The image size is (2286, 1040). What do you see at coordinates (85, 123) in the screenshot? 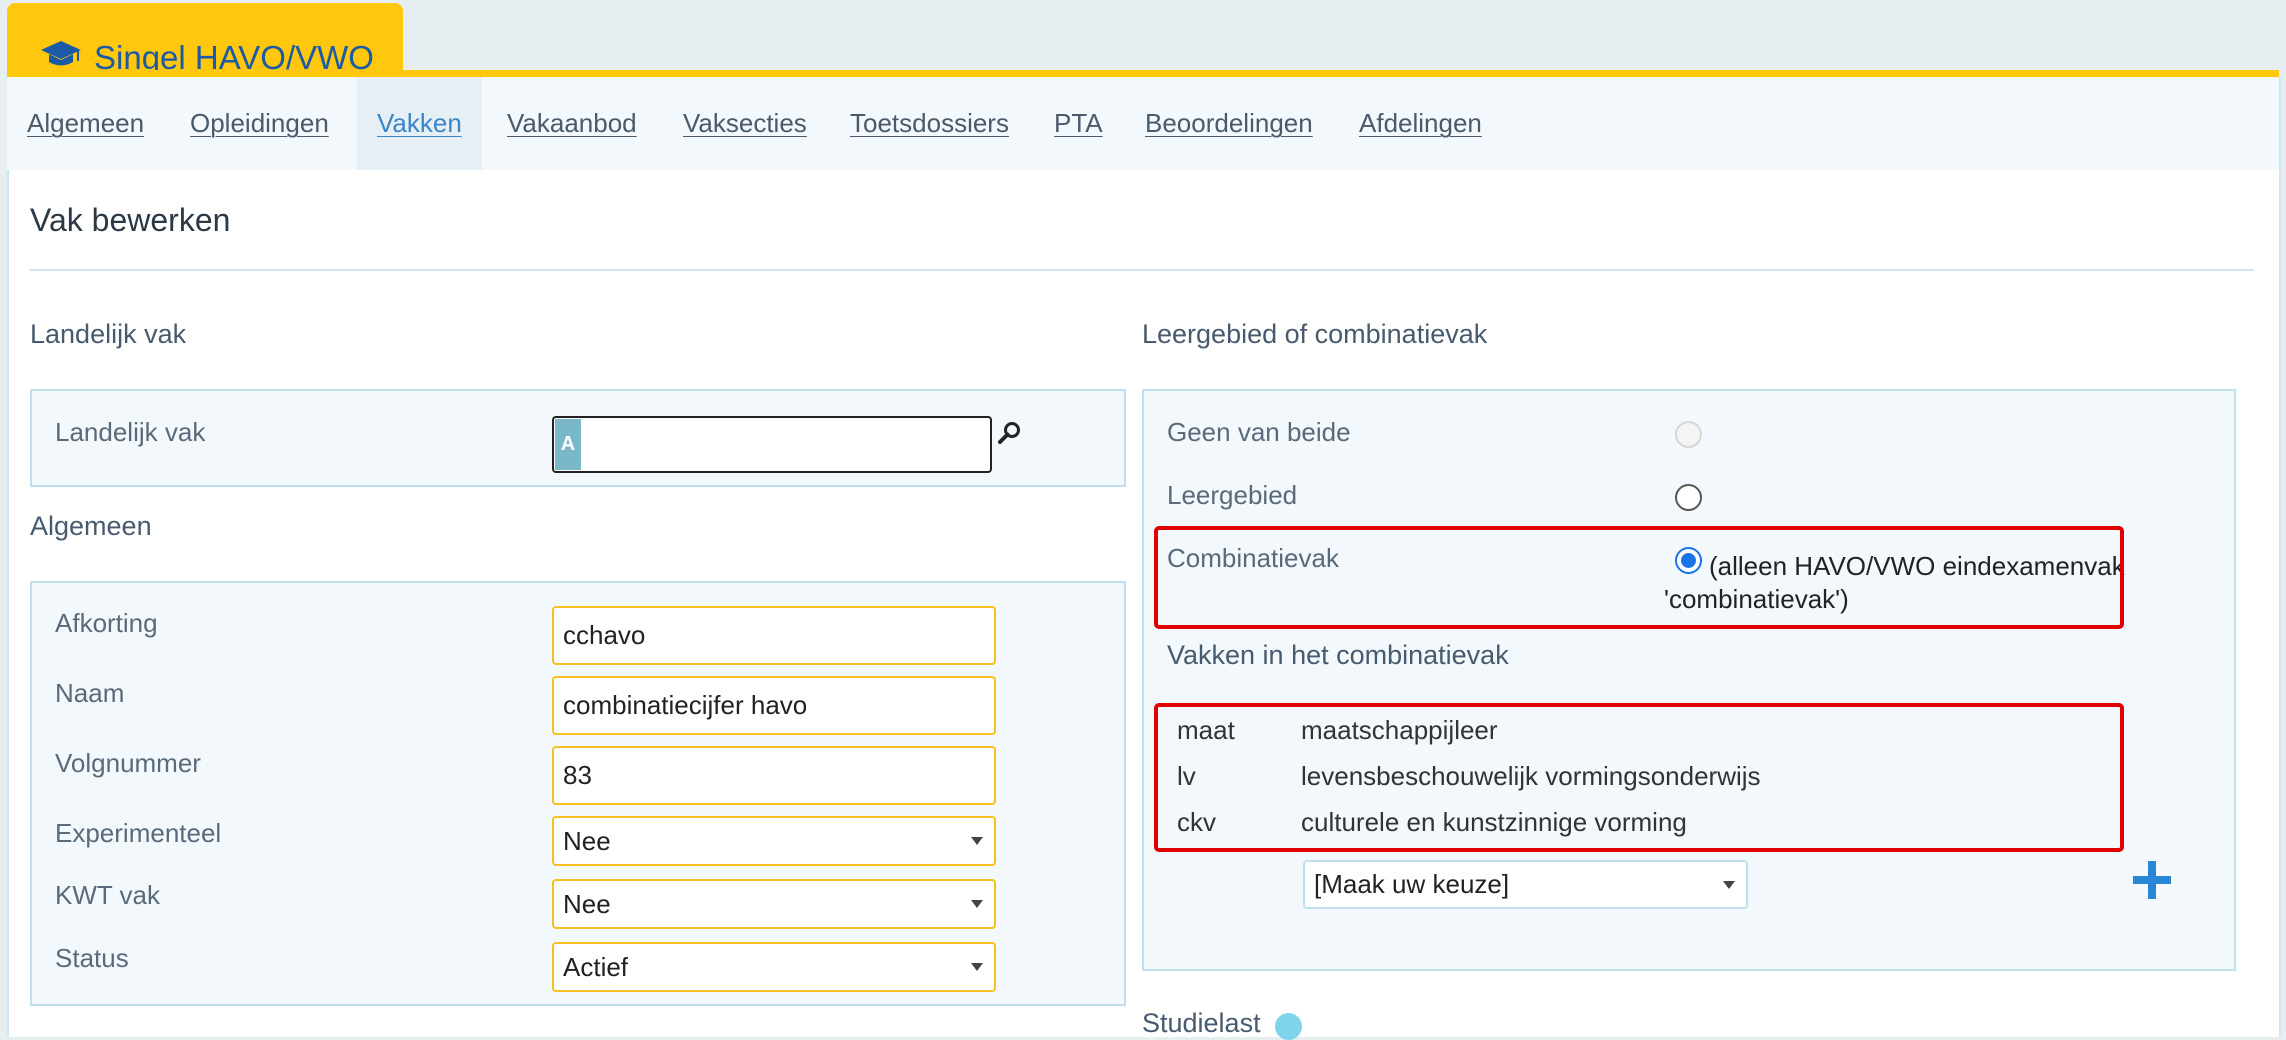
I see `tab-algemeen: Algemeen` at bounding box center [85, 123].